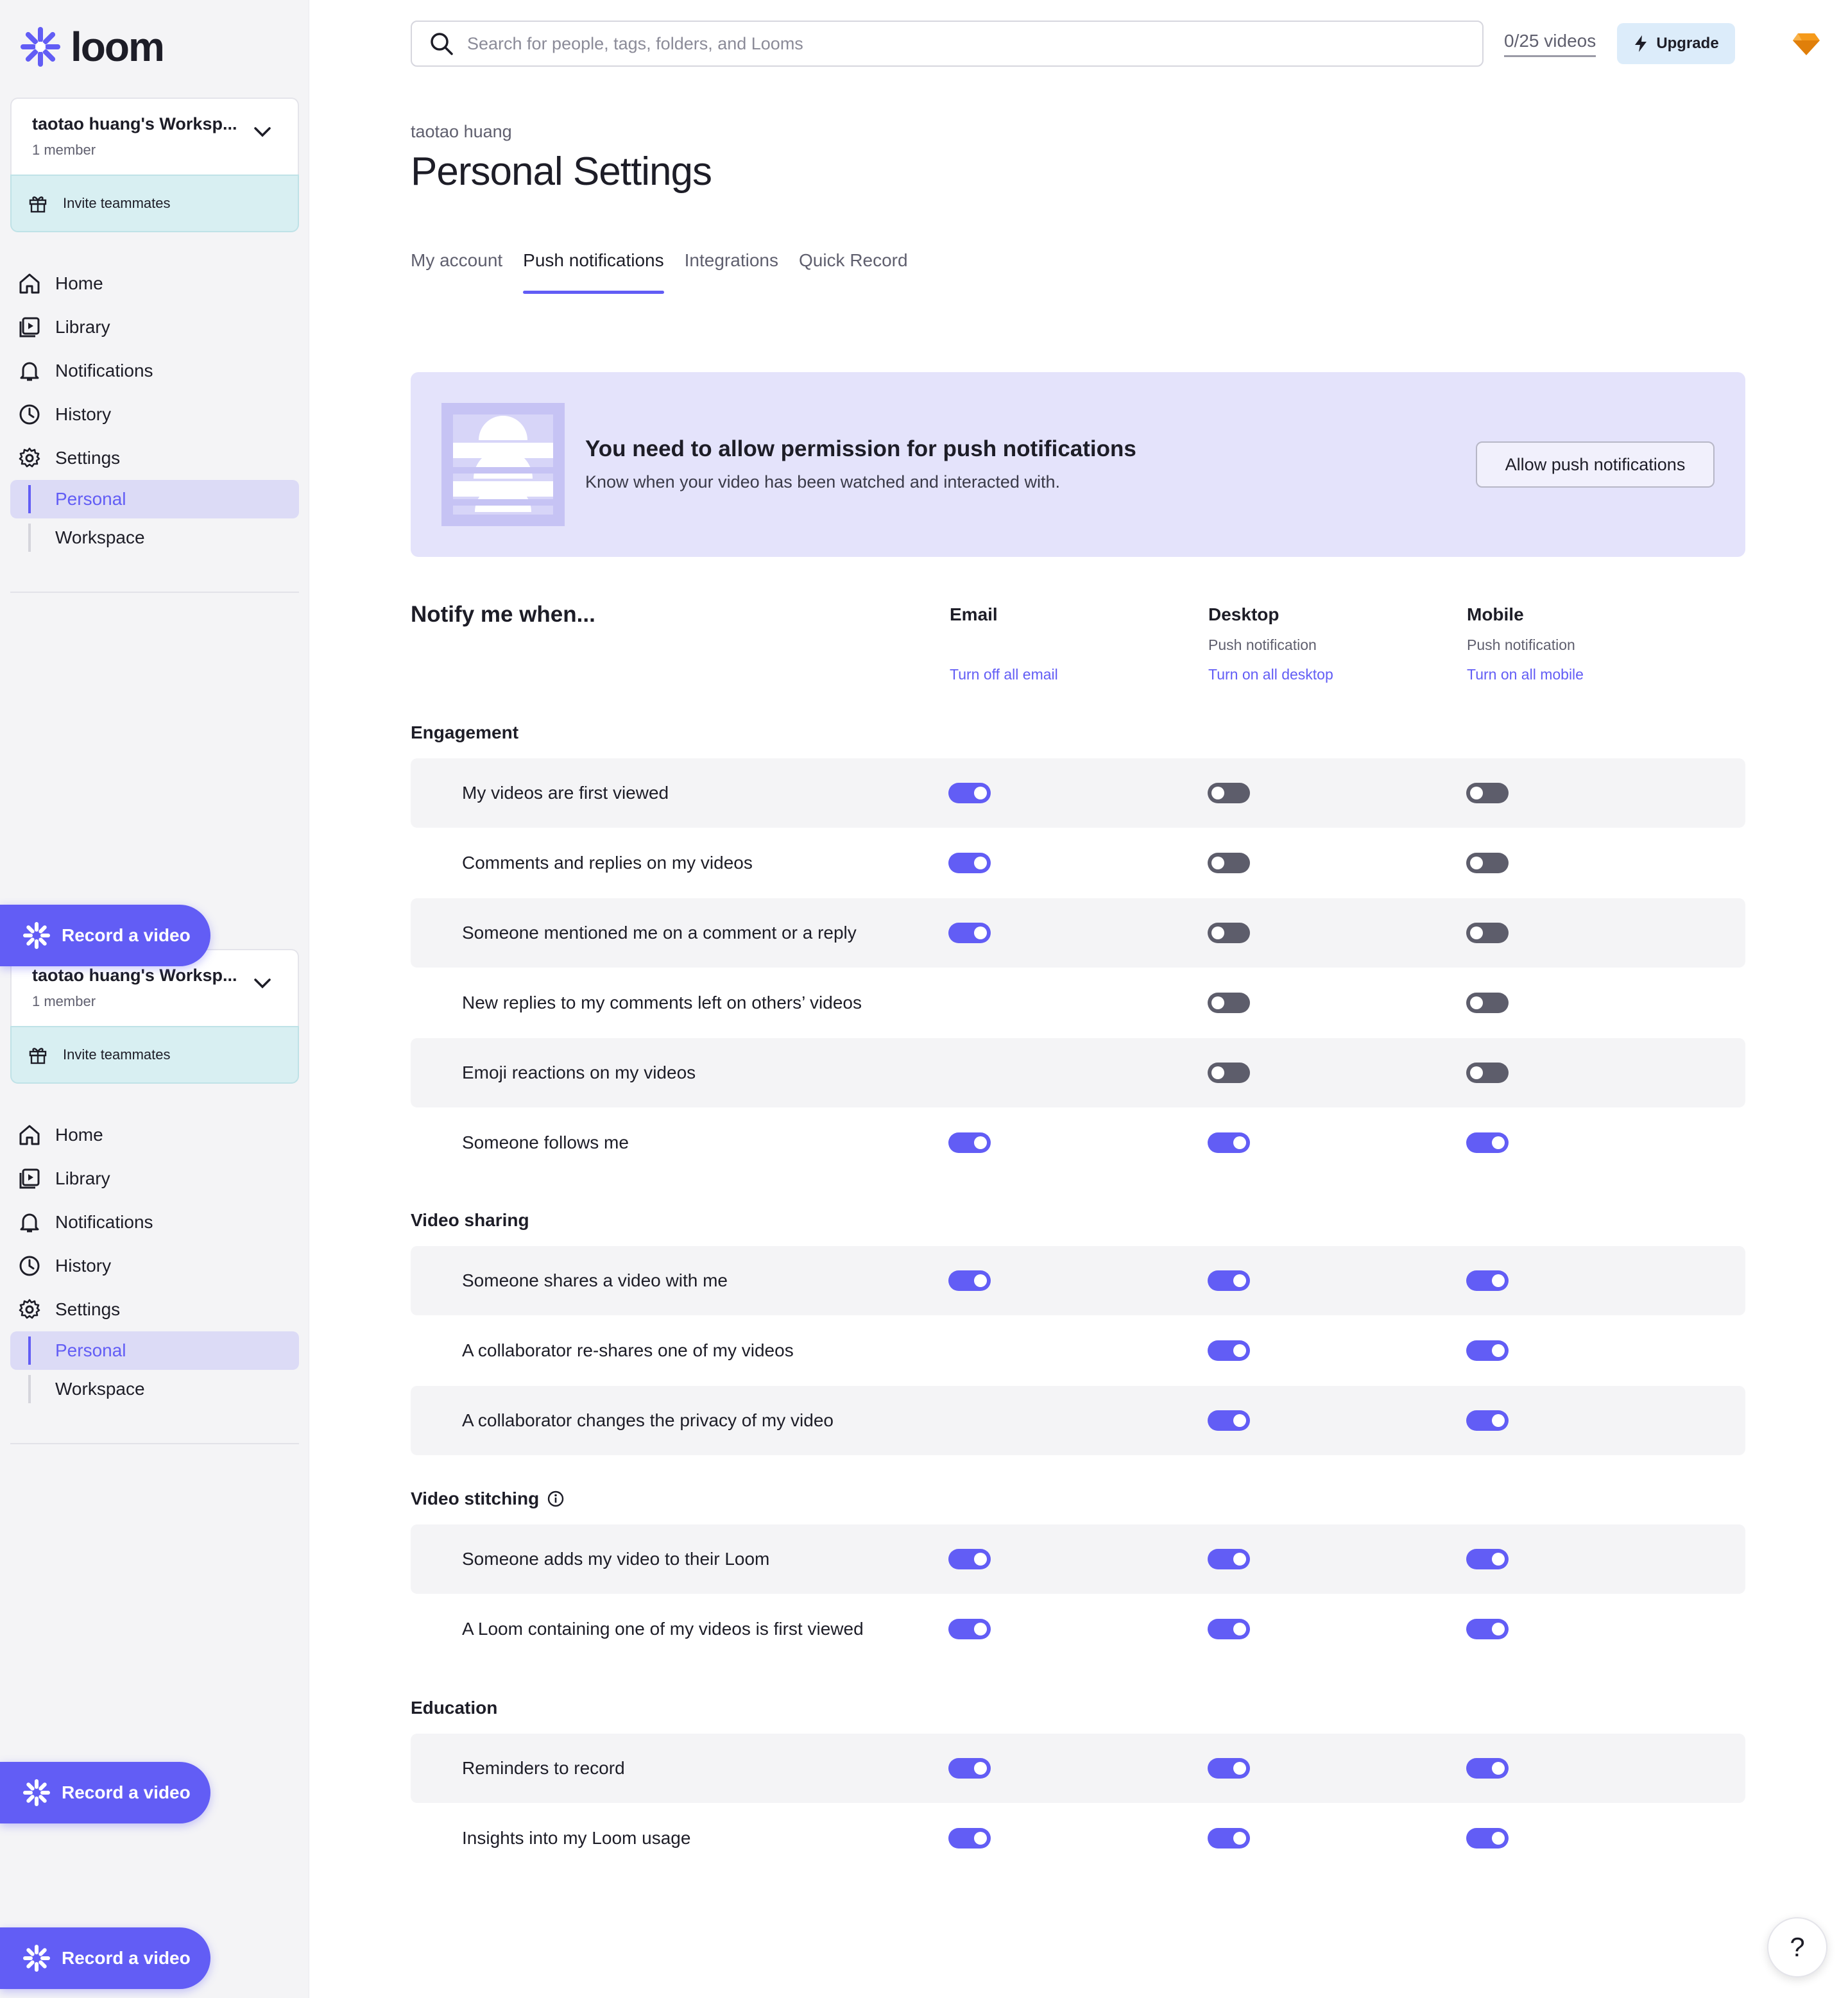 Image resolution: width=1848 pixels, height=1998 pixels. I want to click on notification-label: Someone shares a video with me, so click(595, 1280).